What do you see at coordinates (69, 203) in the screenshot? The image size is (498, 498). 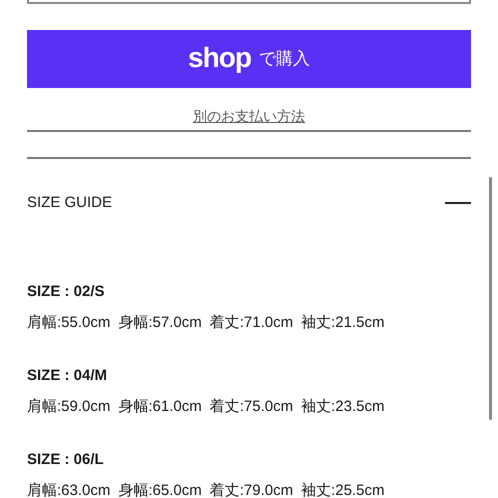 I see `section-title: SIZE GUIDE` at bounding box center [69, 203].